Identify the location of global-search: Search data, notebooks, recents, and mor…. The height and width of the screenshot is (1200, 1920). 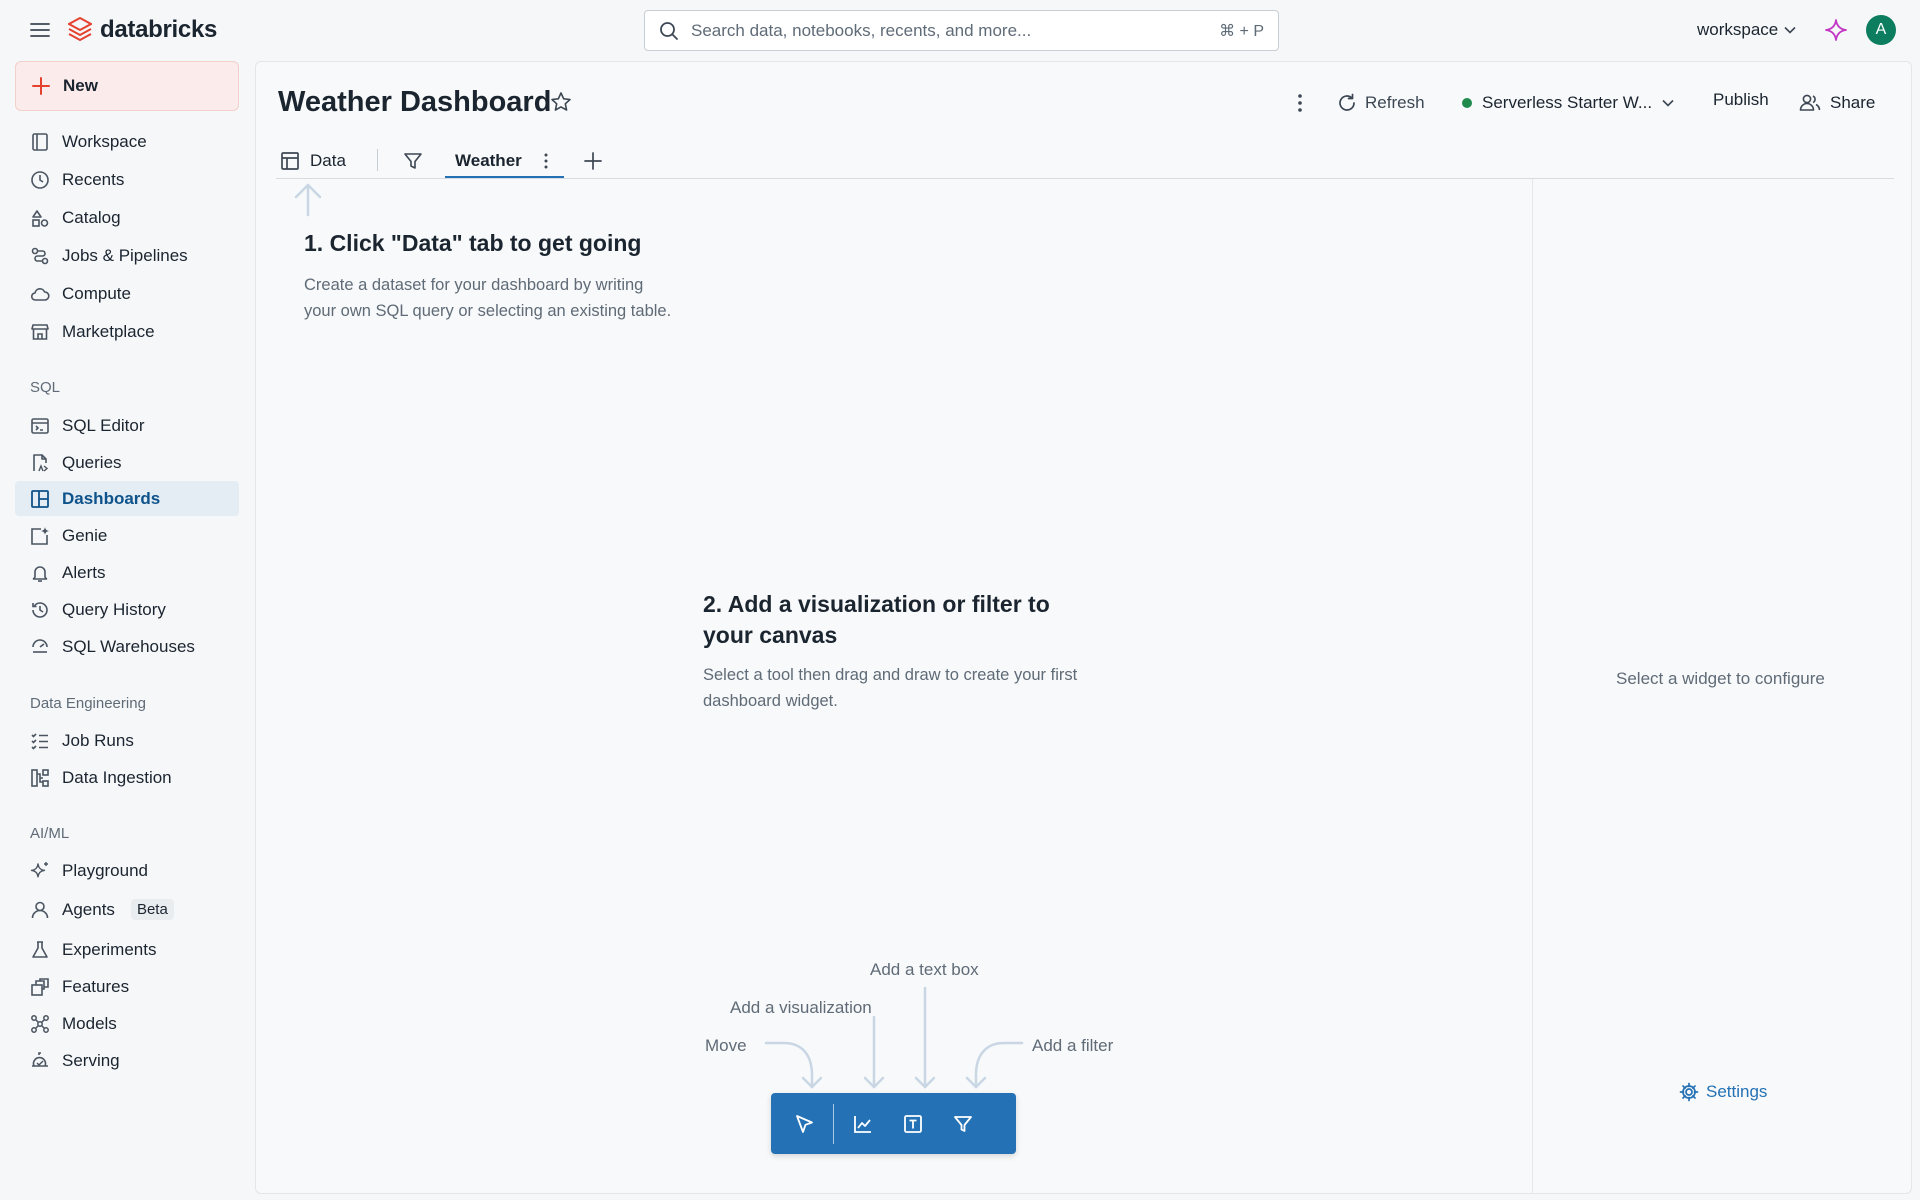
(961, 30).